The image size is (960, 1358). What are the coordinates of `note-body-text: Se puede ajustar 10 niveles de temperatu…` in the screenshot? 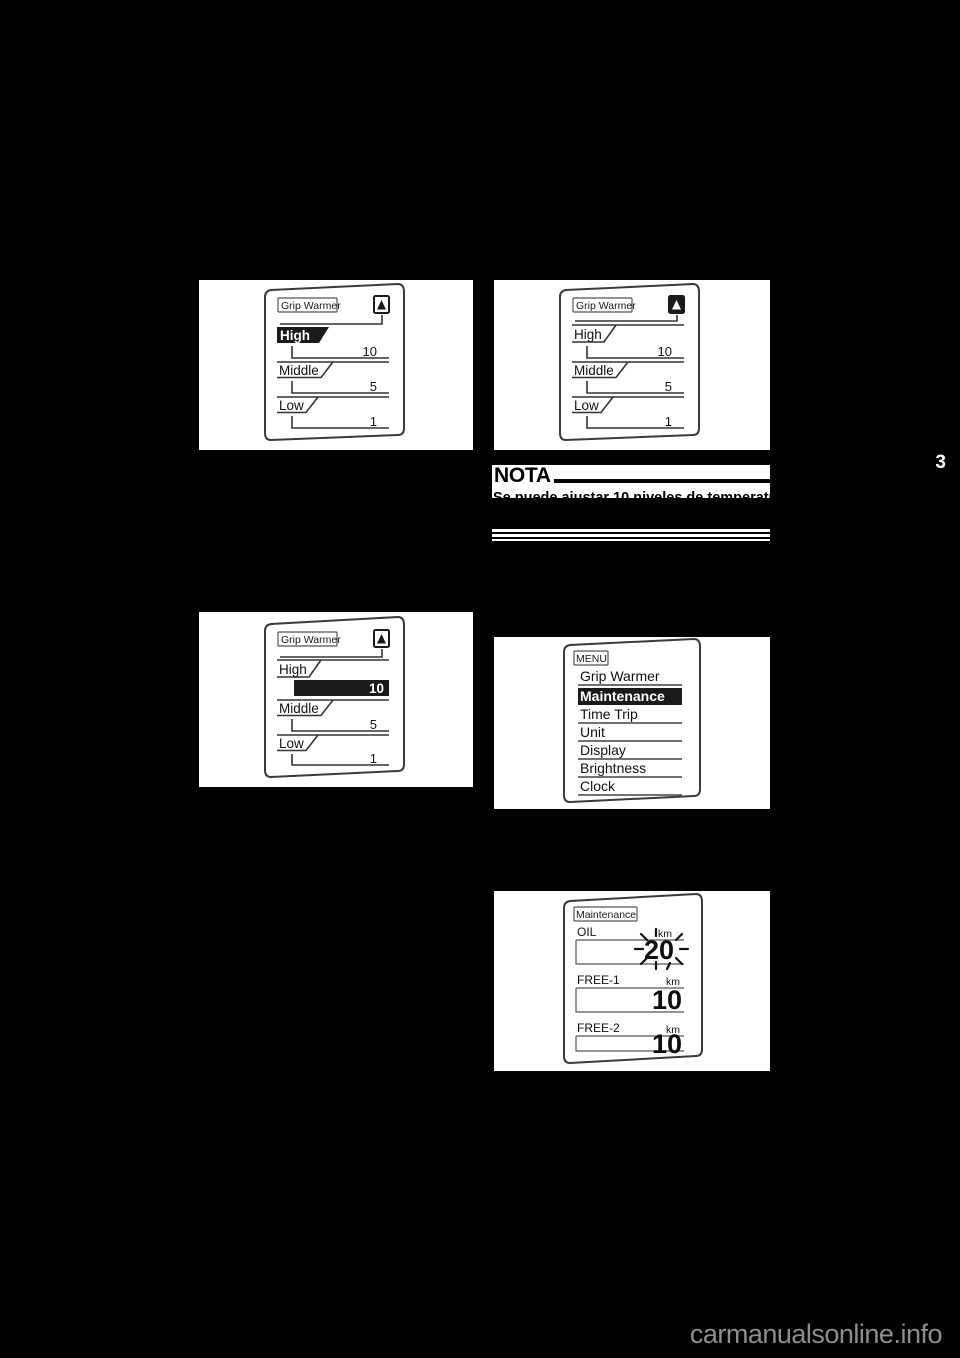 It's located at (631, 494).